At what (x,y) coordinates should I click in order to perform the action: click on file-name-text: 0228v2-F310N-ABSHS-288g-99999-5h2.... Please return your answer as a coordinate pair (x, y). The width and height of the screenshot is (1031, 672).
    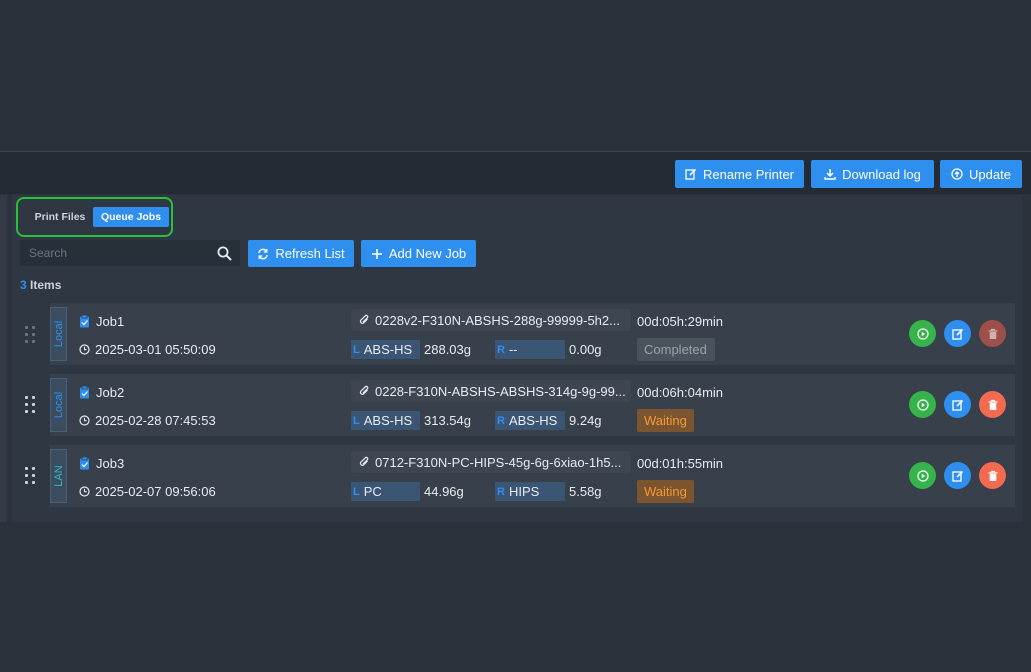
    Looking at the image, I should click on (497, 320).